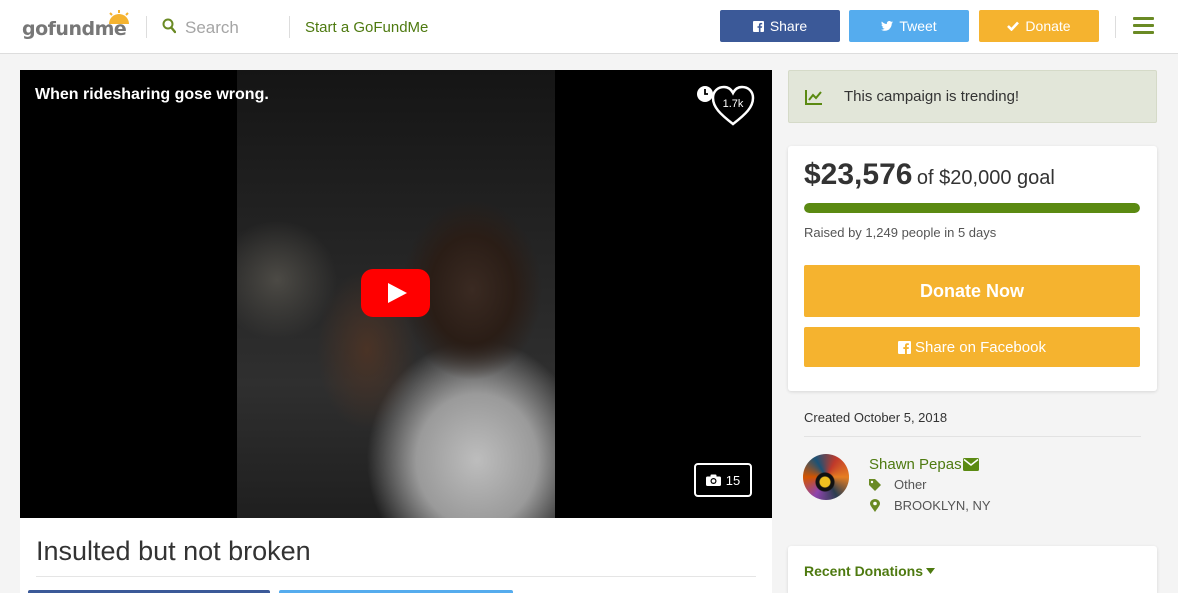 This screenshot has height=593, width=1178. Describe the element at coordinates (788, 26) in the screenshot. I see `share-button-label: Share` at that location.